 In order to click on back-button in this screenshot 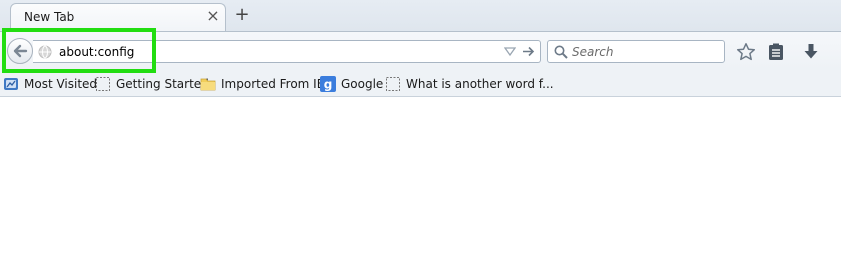, I will do `click(20, 51)`.